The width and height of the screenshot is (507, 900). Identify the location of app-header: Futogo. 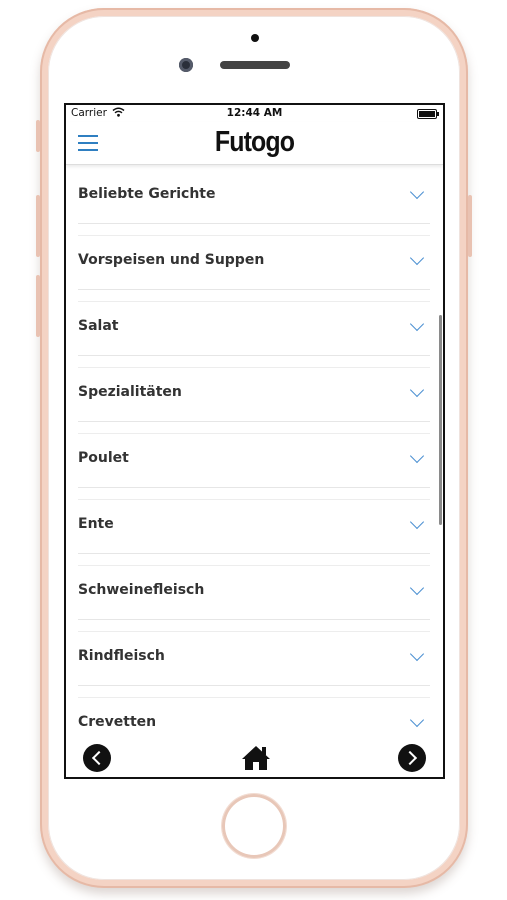
(254, 143).